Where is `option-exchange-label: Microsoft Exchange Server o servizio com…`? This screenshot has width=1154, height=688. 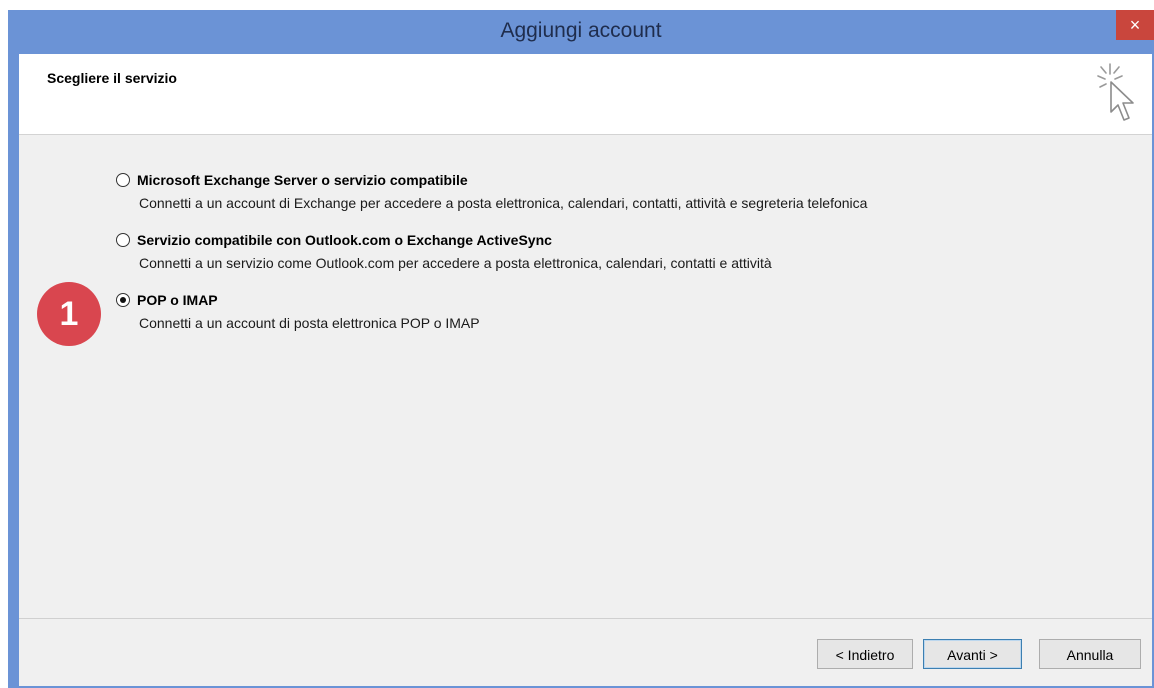
option-exchange-label: Microsoft Exchange Server o servizio com… is located at coordinates (302, 180).